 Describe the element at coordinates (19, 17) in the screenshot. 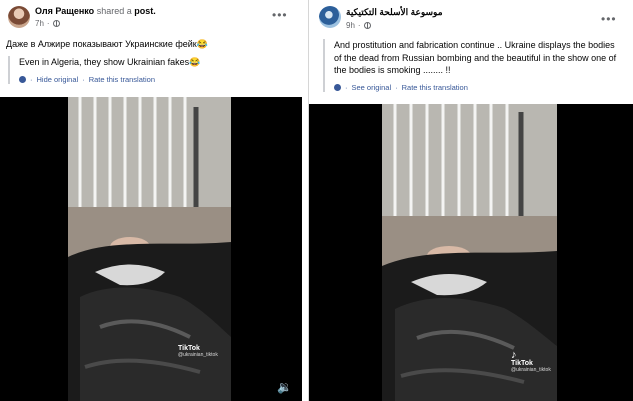

I see `left-avatar` at that location.